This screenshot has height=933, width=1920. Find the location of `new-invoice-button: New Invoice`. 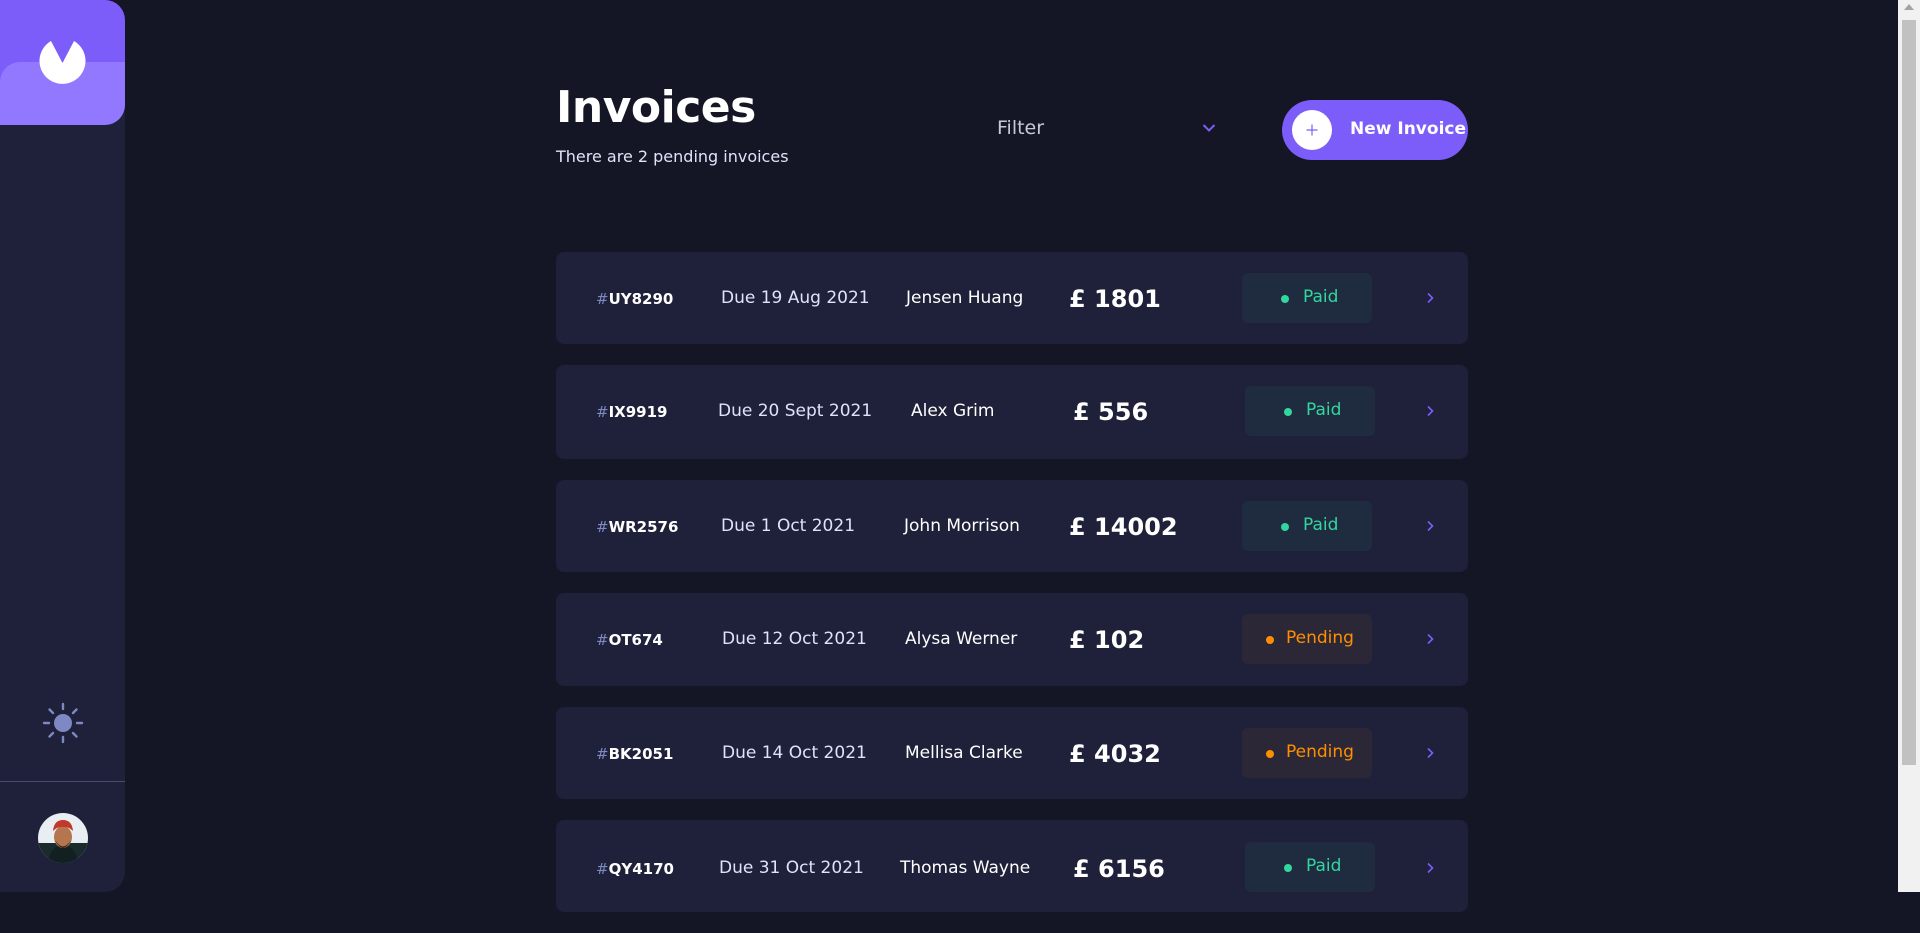

new-invoice-button: New Invoice is located at coordinates (1375, 130).